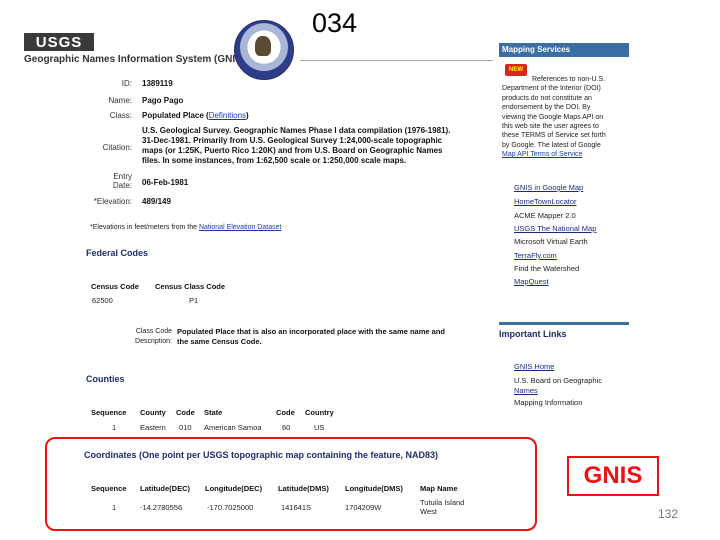 This screenshot has width=720, height=540. What do you see at coordinates (547, 98) in the screenshot?
I see `disclaimer-line: products do not constitute an` at bounding box center [547, 98].